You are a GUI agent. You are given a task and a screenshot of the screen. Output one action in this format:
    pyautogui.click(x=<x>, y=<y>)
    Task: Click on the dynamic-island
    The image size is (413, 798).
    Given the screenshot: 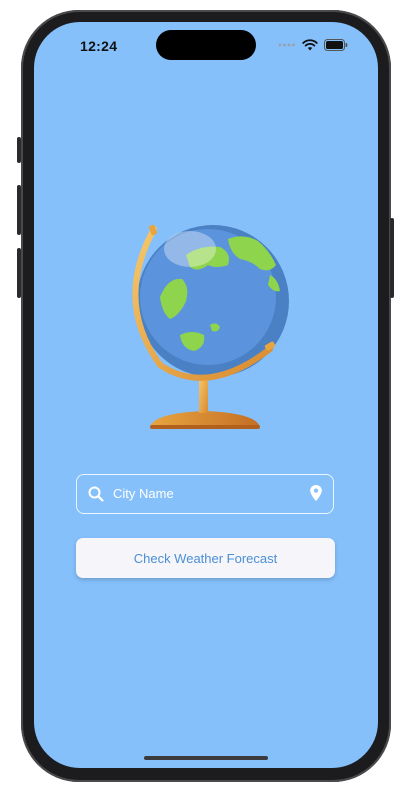 What is the action you would take?
    pyautogui.click(x=206, y=45)
    